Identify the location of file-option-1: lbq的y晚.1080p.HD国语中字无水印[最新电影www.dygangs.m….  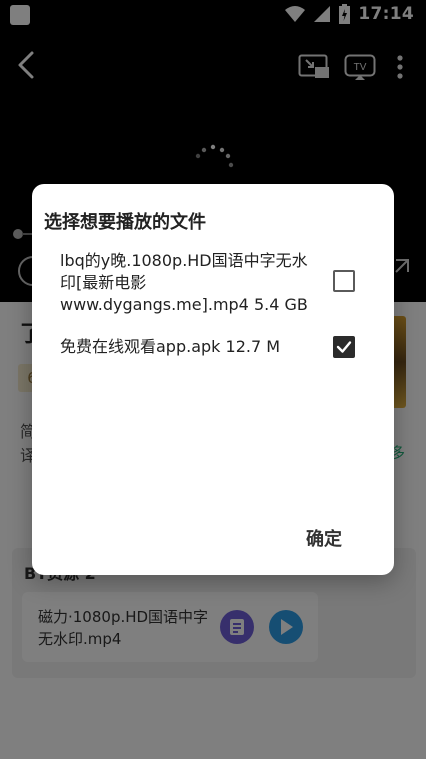
(213, 283).